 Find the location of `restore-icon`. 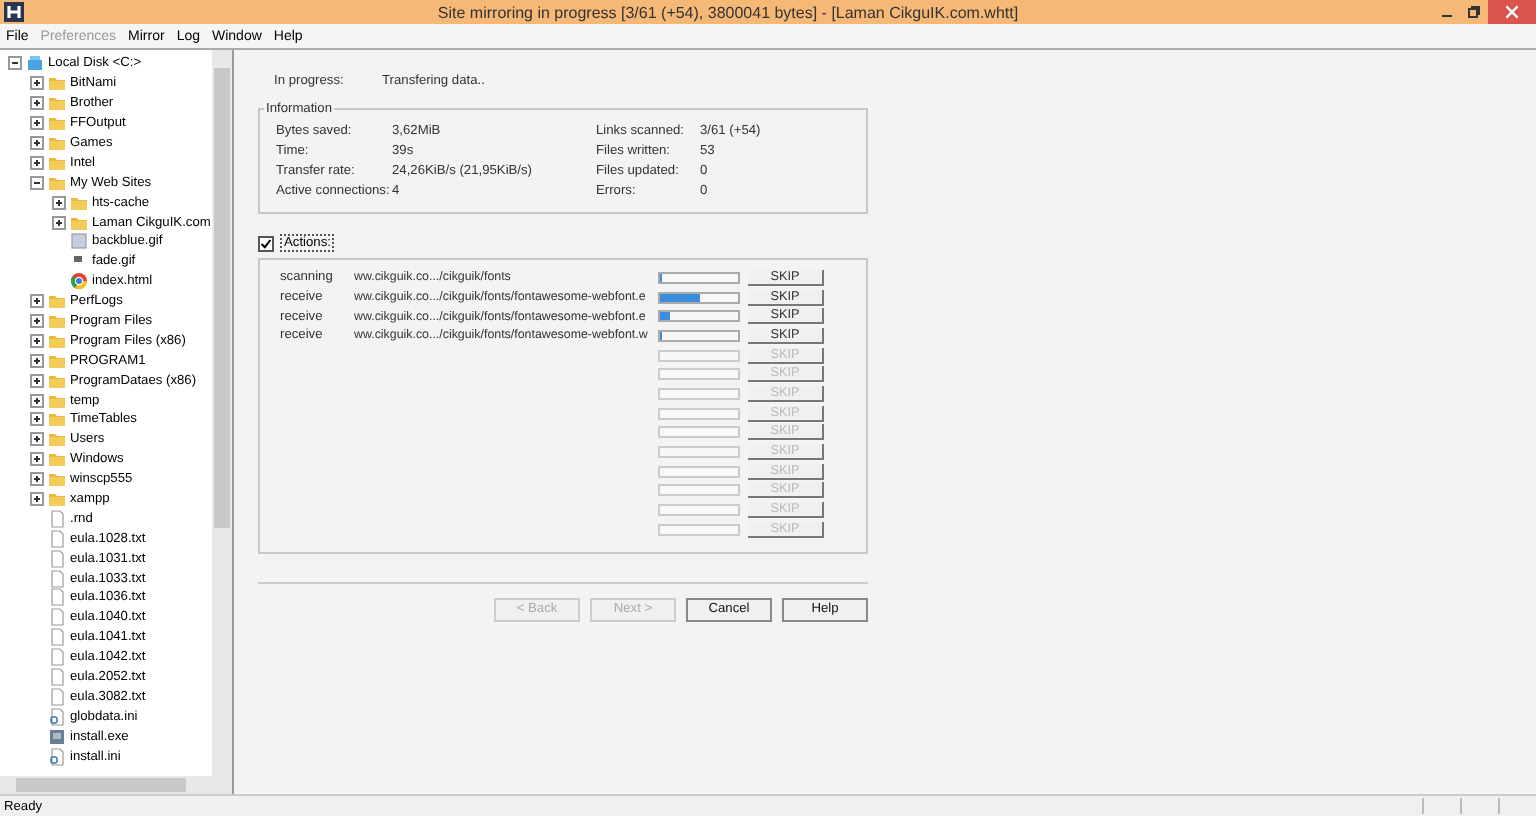

restore-icon is located at coordinates (1474, 12).